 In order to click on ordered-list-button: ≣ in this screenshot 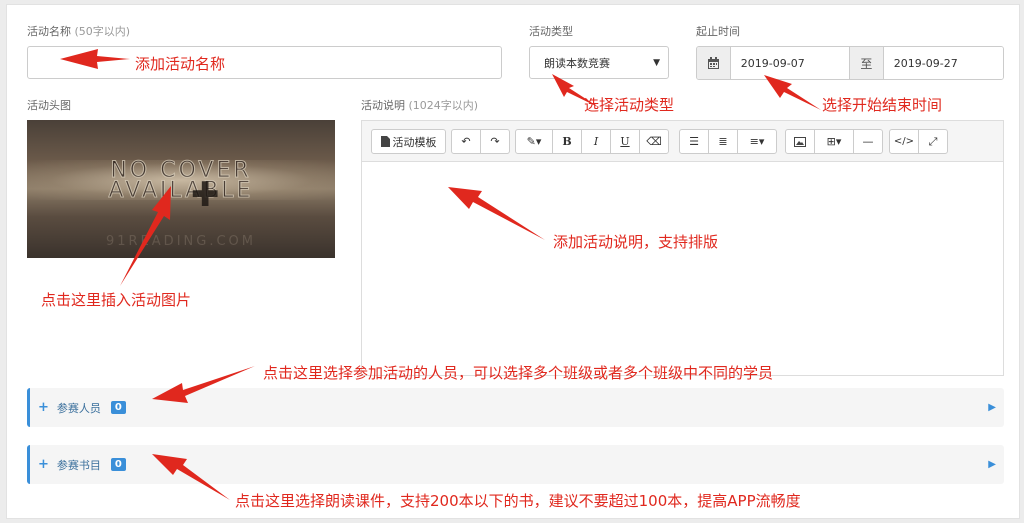, I will do `click(723, 141)`.